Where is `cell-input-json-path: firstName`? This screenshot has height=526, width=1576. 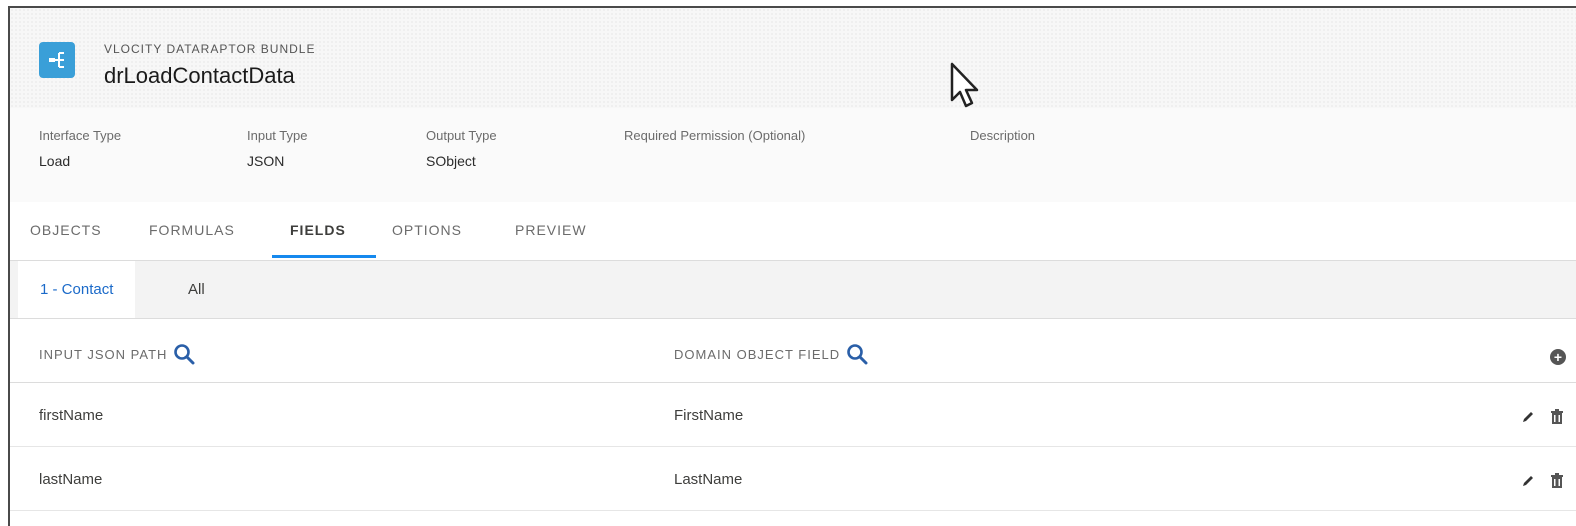 cell-input-json-path: firstName is located at coordinates (71, 415).